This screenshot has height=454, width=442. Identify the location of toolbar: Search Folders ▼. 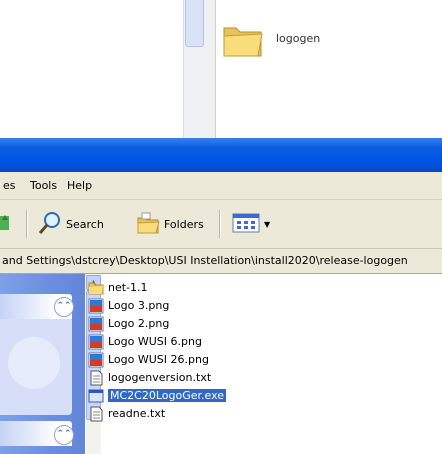
(221, 224).